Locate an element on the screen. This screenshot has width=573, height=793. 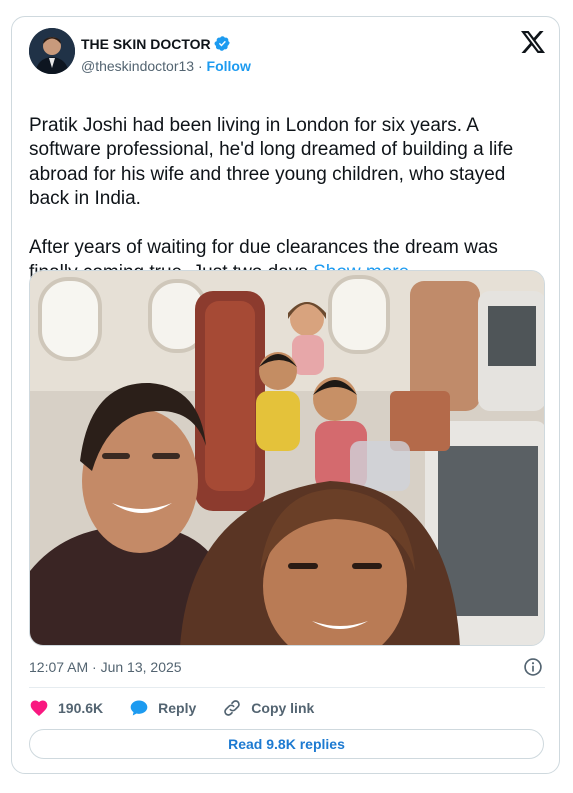
author-name: THE SKIN DOCTOR is located at coordinates (146, 44).